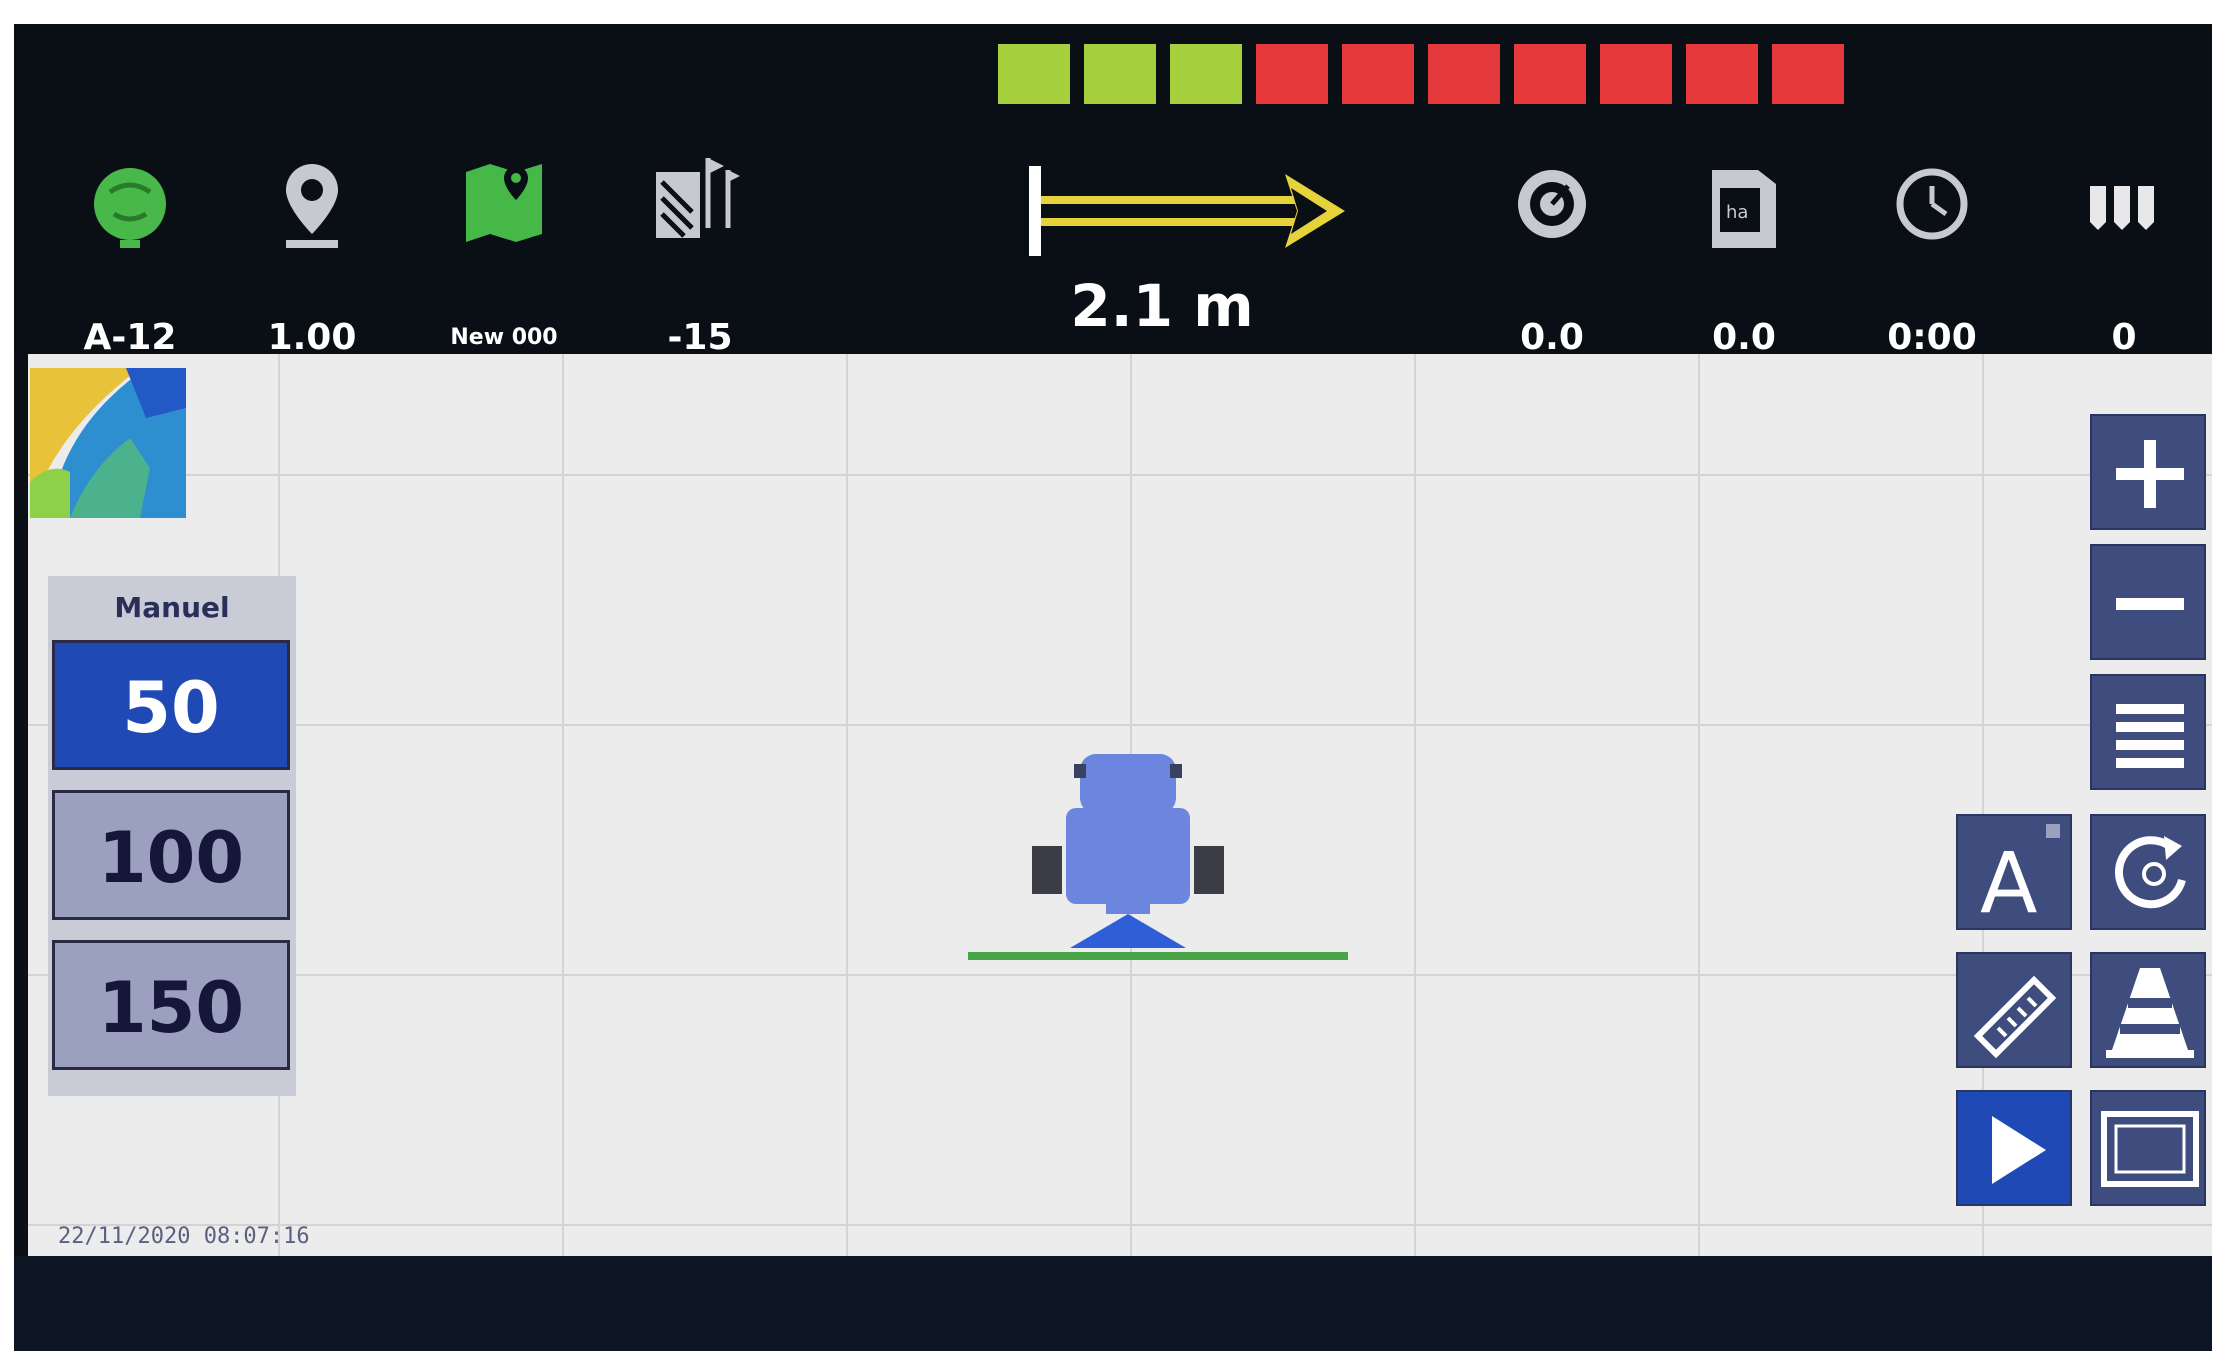  What do you see at coordinates (1158, 857) in the screenshot?
I see `tractor-icon` at bounding box center [1158, 857].